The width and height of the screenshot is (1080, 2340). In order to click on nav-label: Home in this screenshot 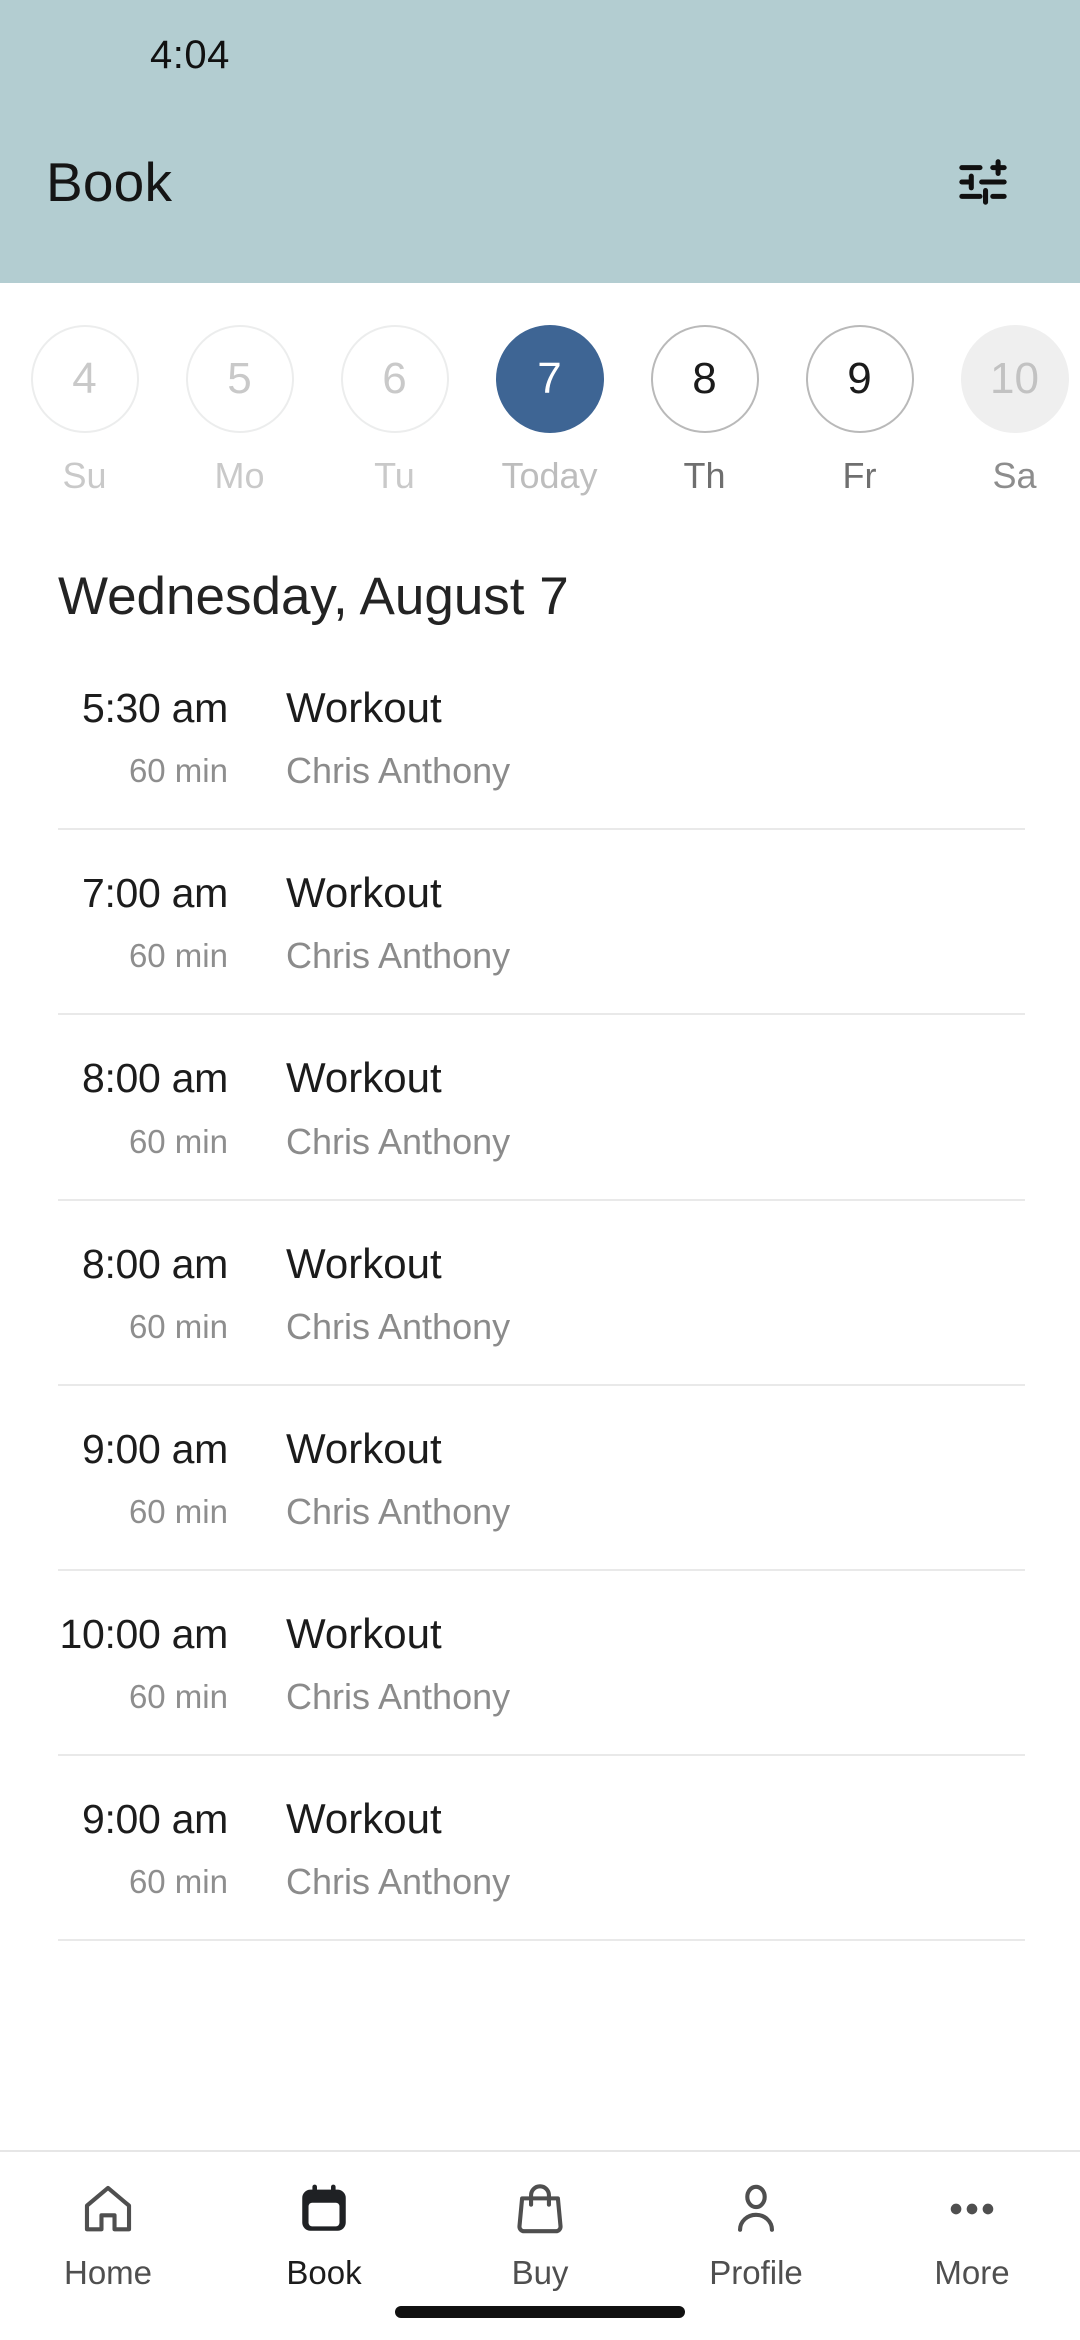, I will do `click(108, 2272)`.